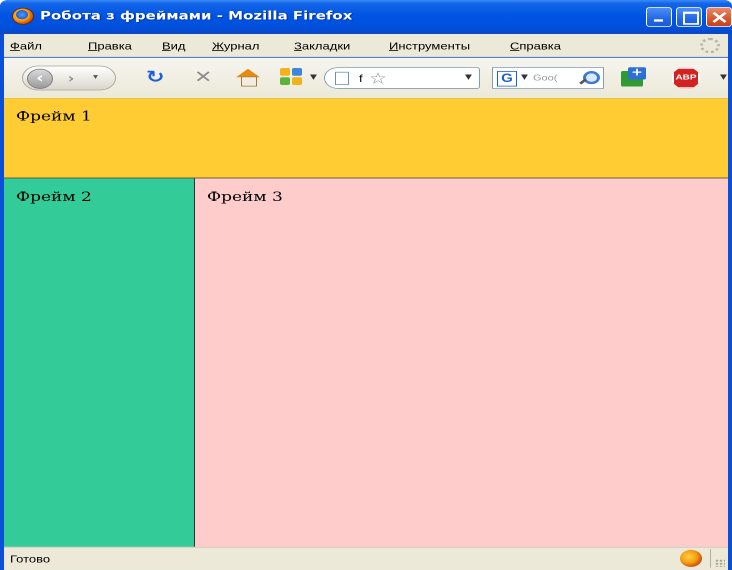 Image resolution: width=732 pixels, height=570 pixels. What do you see at coordinates (235, 46) in the screenshot?
I see `menu-history: Журнал` at bounding box center [235, 46].